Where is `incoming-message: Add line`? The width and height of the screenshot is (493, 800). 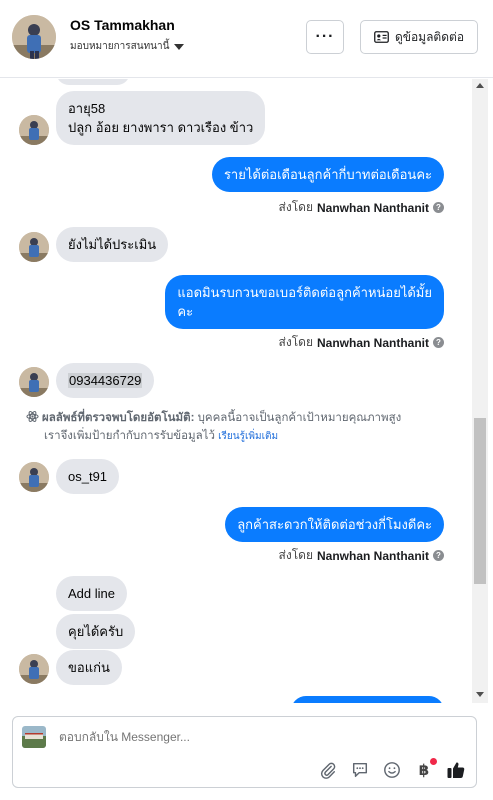
incoming-message: Add line is located at coordinates (91, 593).